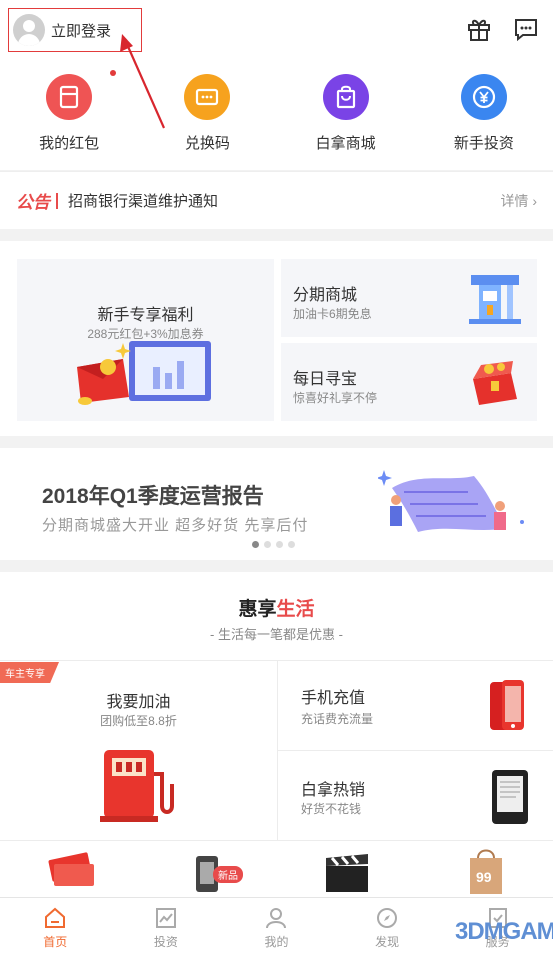  What do you see at coordinates (143, 81) in the screenshot?
I see `annotation-arrow` at bounding box center [143, 81].